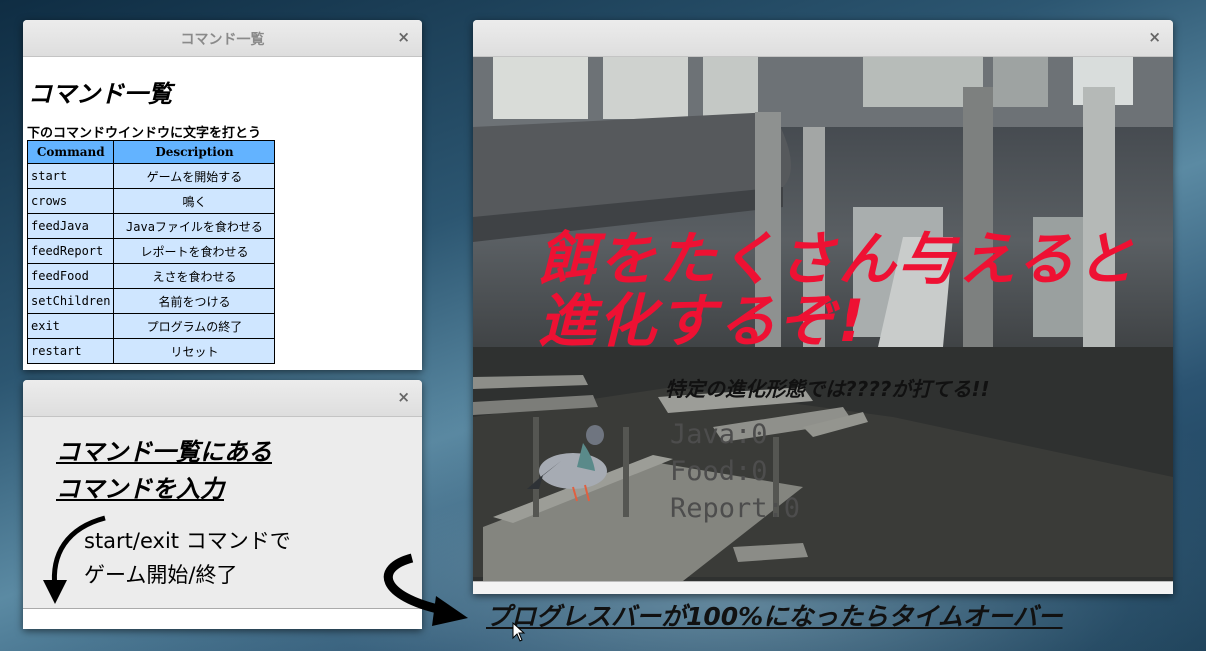  I want to click on curved-arrow-icon, so click(425, 589).